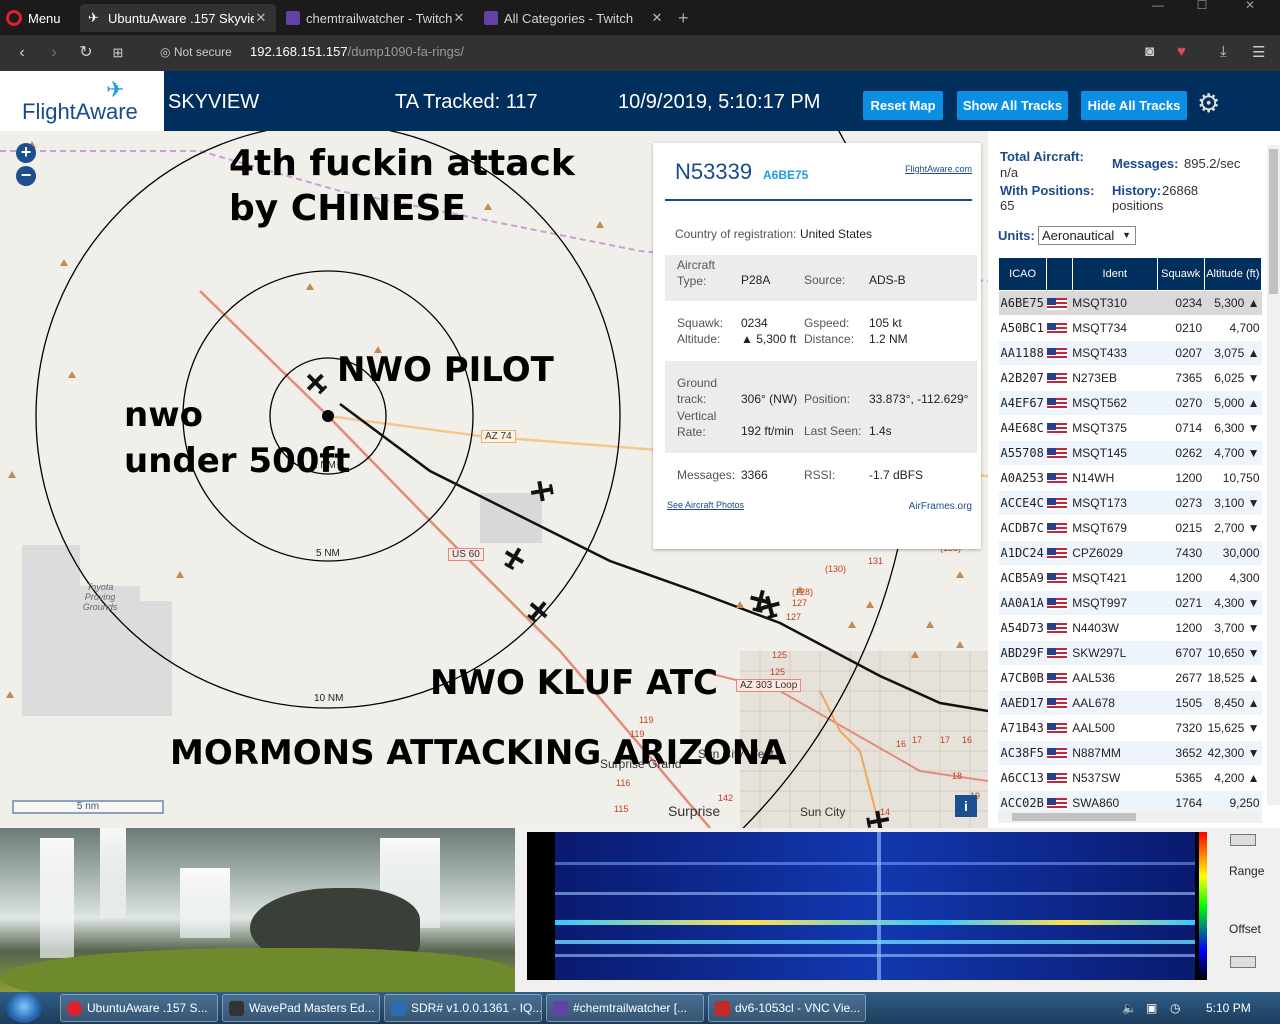 The height and width of the screenshot is (1024, 1280). Describe the element at coordinates (1130, 578) in the screenshot. I see `table-row: ACB5A9 MSQT421 1200 4,300` at that location.